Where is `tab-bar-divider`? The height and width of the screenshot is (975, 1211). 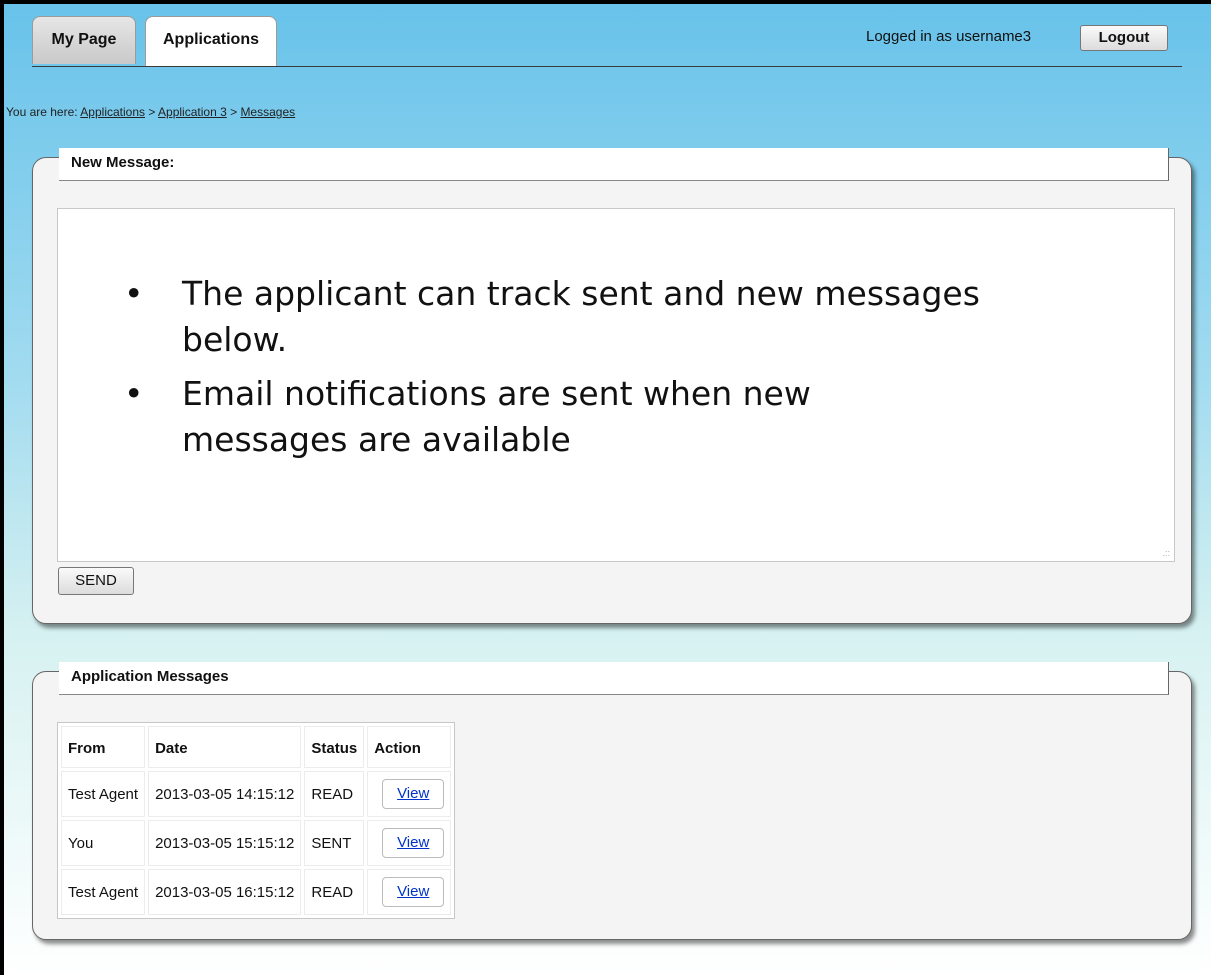 tab-bar-divider is located at coordinates (607, 66).